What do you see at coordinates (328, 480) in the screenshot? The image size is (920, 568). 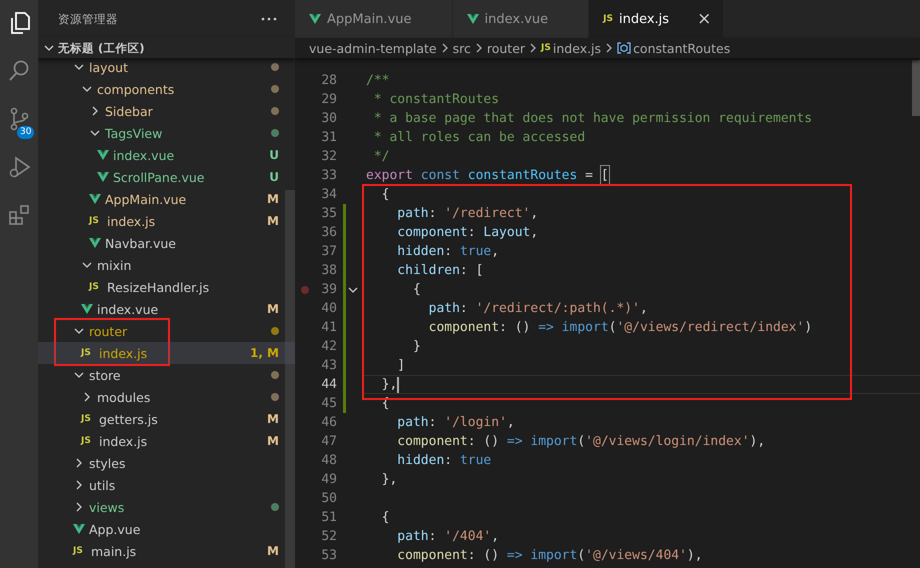 I see `line-number: 49` at bounding box center [328, 480].